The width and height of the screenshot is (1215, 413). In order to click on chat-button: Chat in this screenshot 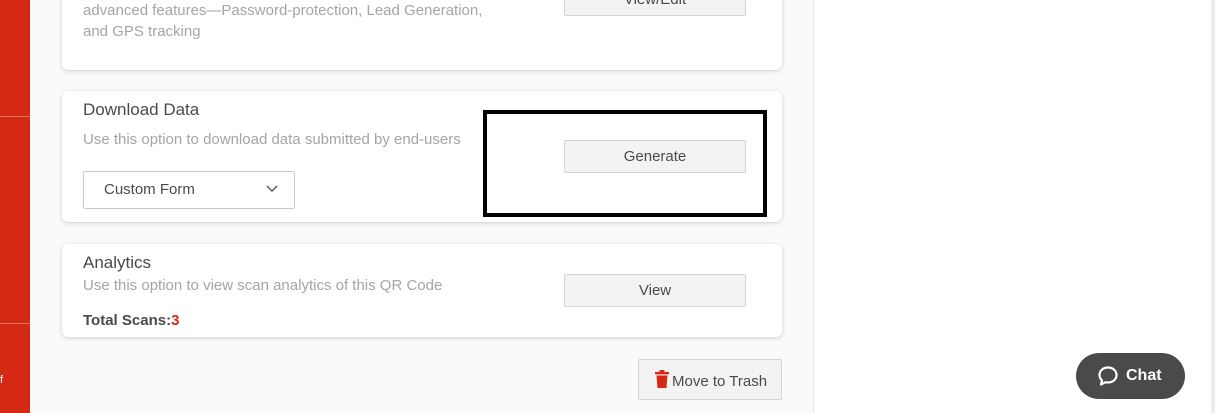, I will do `click(1130, 376)`.